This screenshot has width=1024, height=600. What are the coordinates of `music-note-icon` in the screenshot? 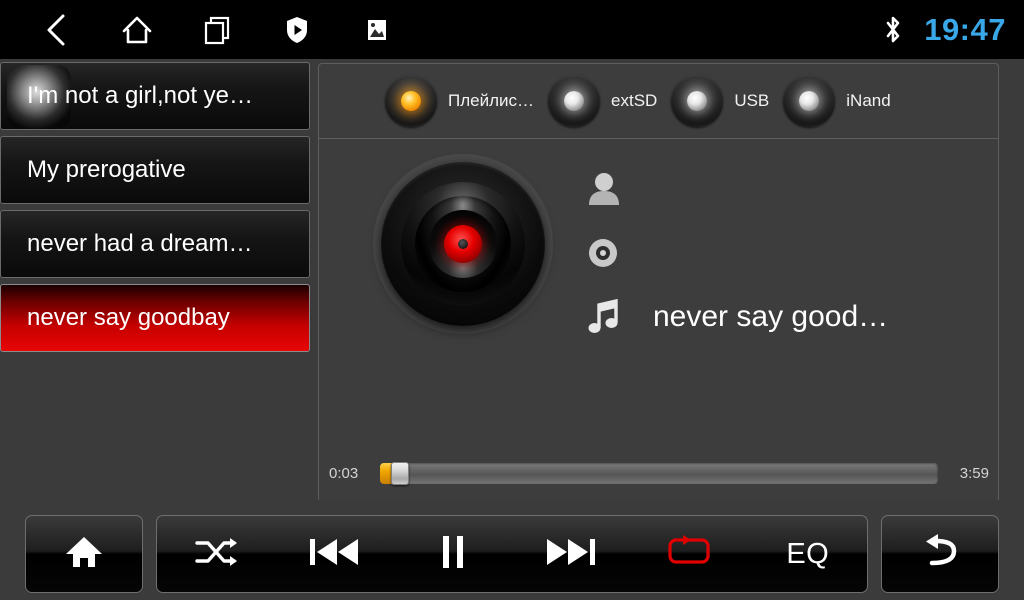 It's located at (611, 317).